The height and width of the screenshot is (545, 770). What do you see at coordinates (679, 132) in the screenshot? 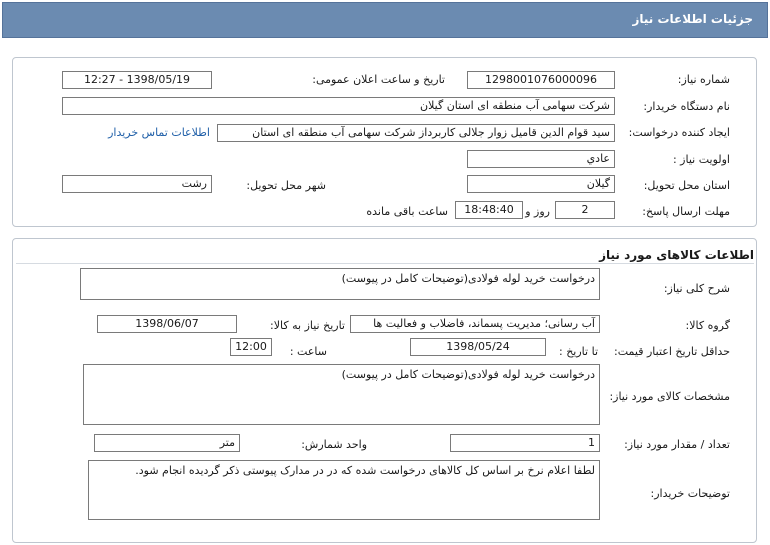
I see `request-creator-label: ایجاد کننده درخواست:` at bounding box center [679, 132].